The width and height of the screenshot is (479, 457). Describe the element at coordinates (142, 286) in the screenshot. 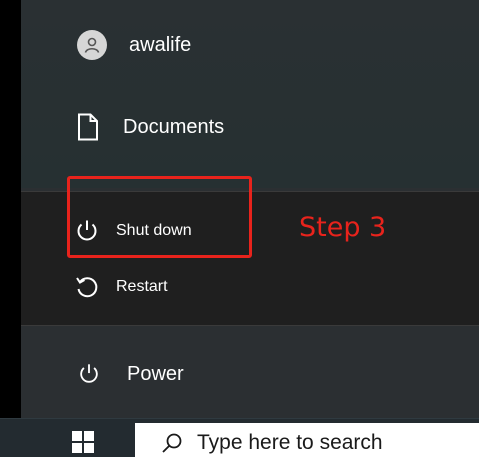

I see `restart-label: Restart` at that location.